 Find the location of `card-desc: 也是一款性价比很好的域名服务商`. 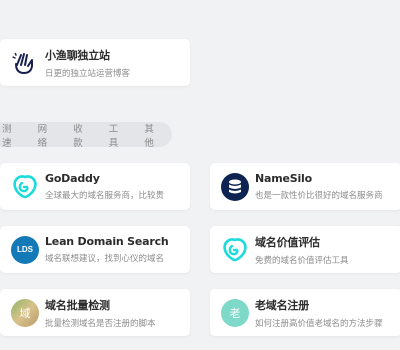

card-desc: 也是一款性价比很好的域名服务商 is located at coordinates (319, 196).